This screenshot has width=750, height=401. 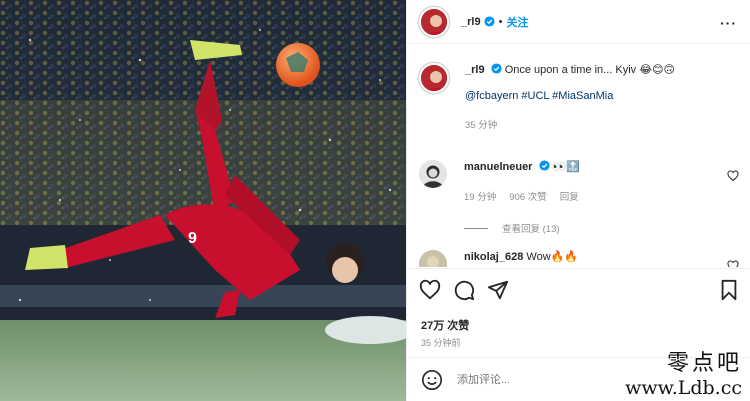 I want to click on add-comment-input, so click(x=557, y=380).